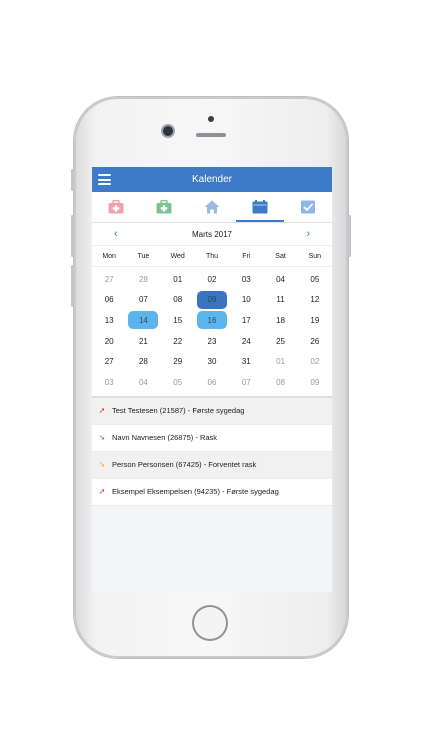 This screenshot has height=750, width=422. I want to click on day-number: 31, so click(246, 362).